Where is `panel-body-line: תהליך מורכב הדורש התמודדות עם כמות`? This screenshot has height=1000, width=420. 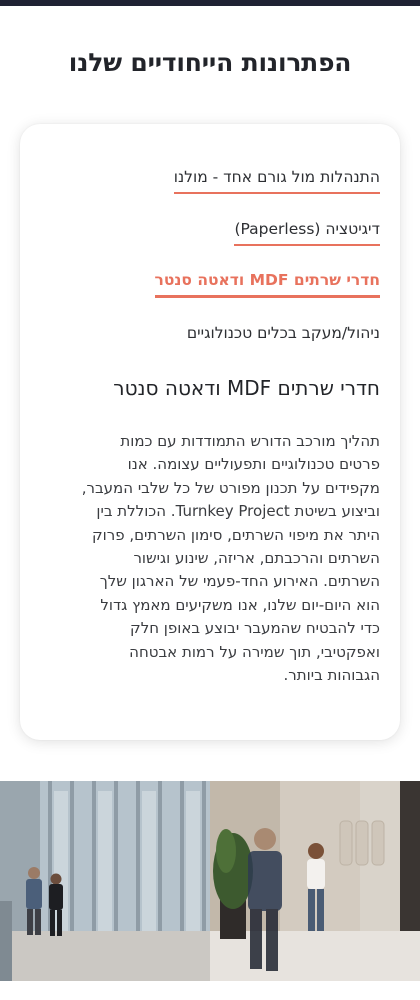 panel-body-line: תהליך מורכב הדורש התמודדות עם כמות is located at coordinates (250, 441).